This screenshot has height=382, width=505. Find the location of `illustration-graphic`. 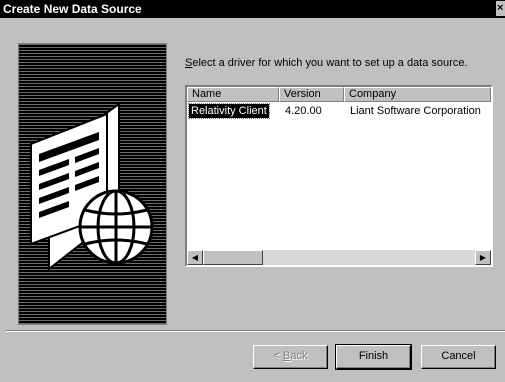

illustration-graphic is located at coordinates (92, 187).